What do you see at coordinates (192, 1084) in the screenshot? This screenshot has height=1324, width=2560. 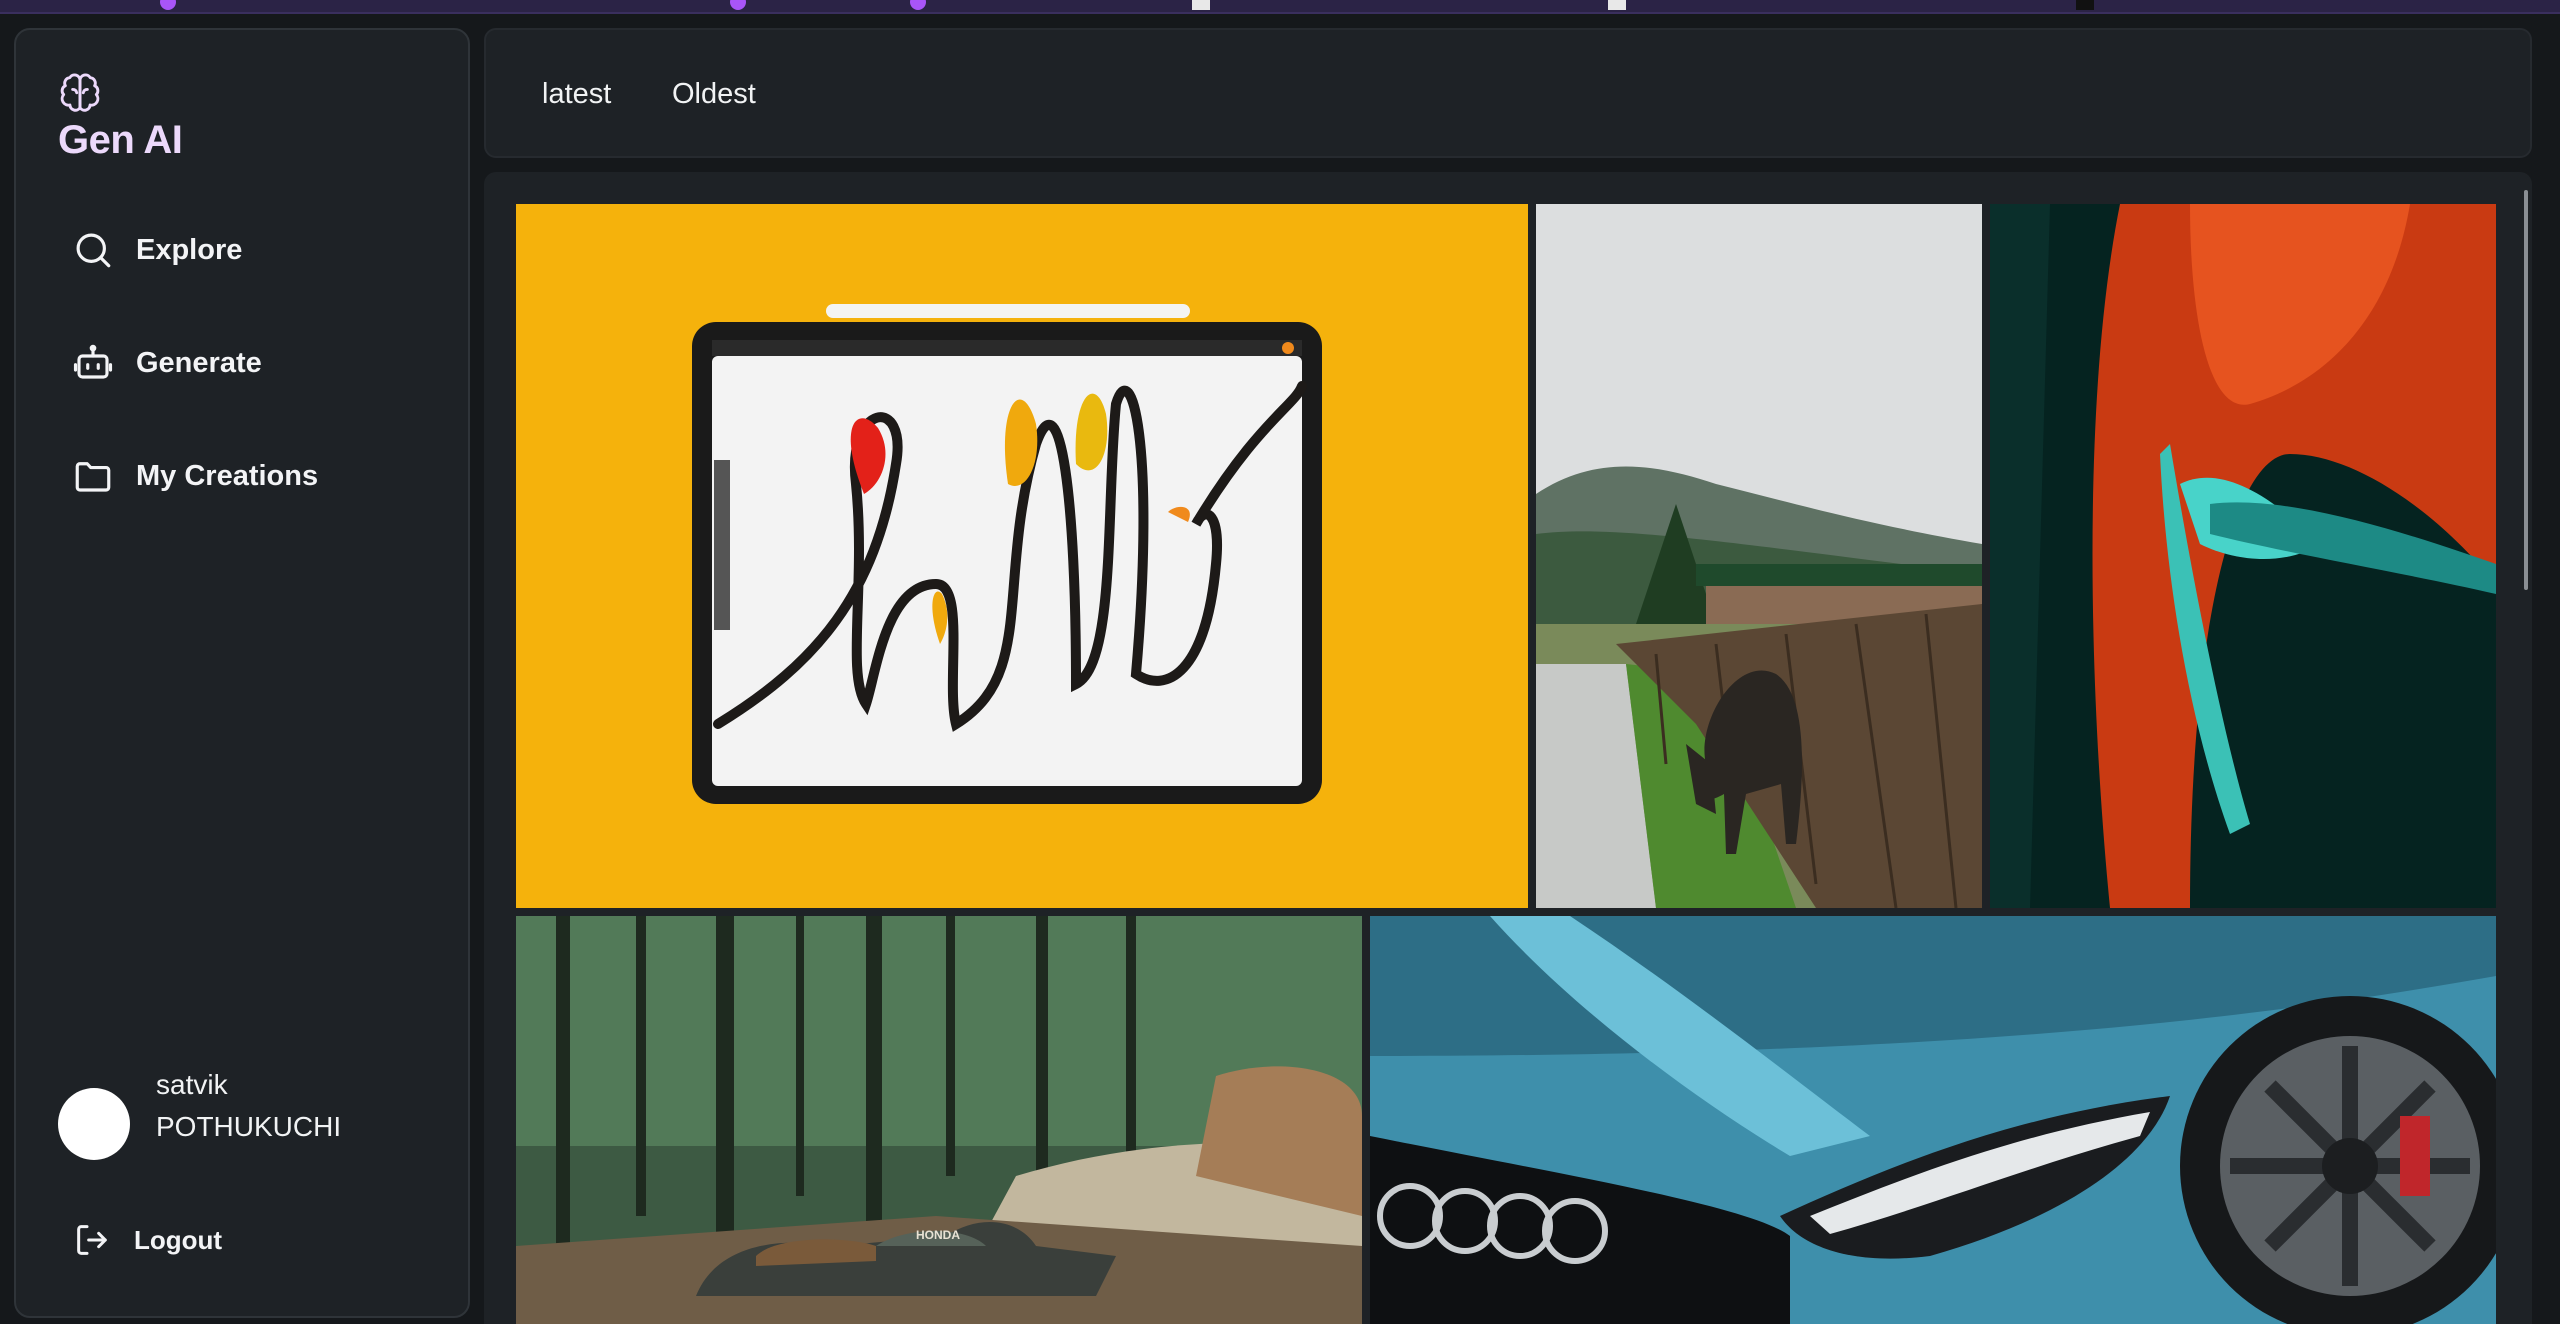 I see `user-first-name: satvik` at bounding box center [192, 1084].